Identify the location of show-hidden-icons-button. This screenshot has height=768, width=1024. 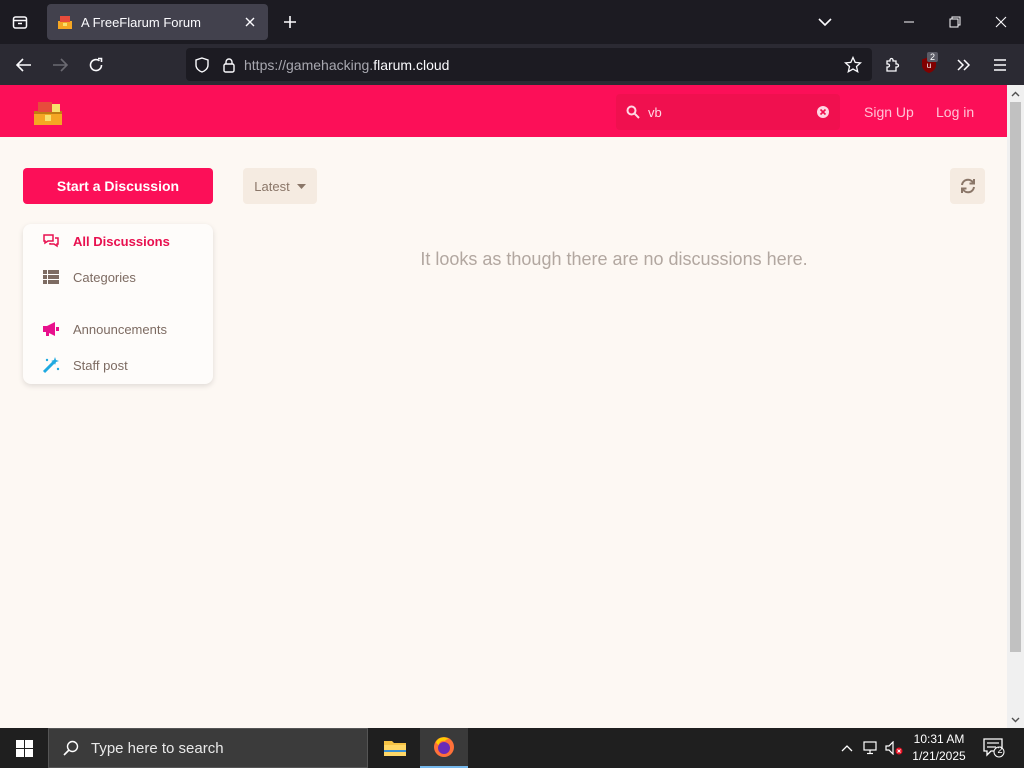
(847, 748).